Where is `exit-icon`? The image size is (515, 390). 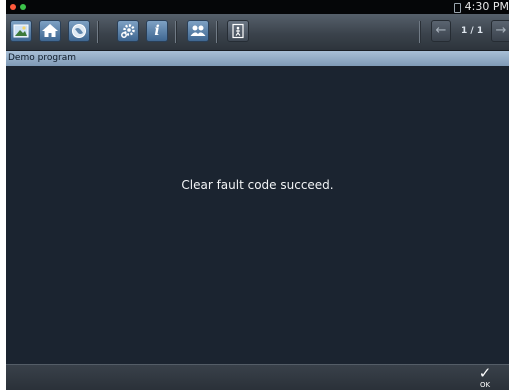 exit-icon is located at coordinates (238, 31).